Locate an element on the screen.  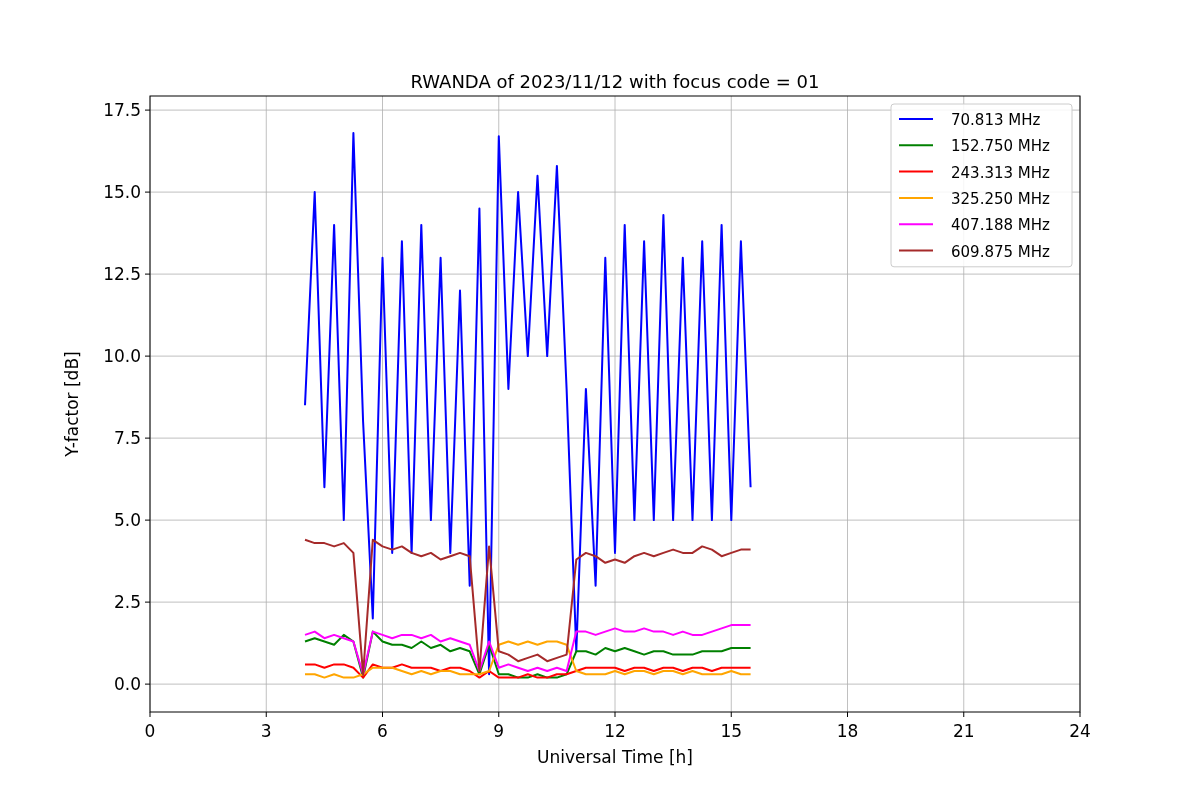
tick-label: 12.5 is located at coordinates (122, 274).